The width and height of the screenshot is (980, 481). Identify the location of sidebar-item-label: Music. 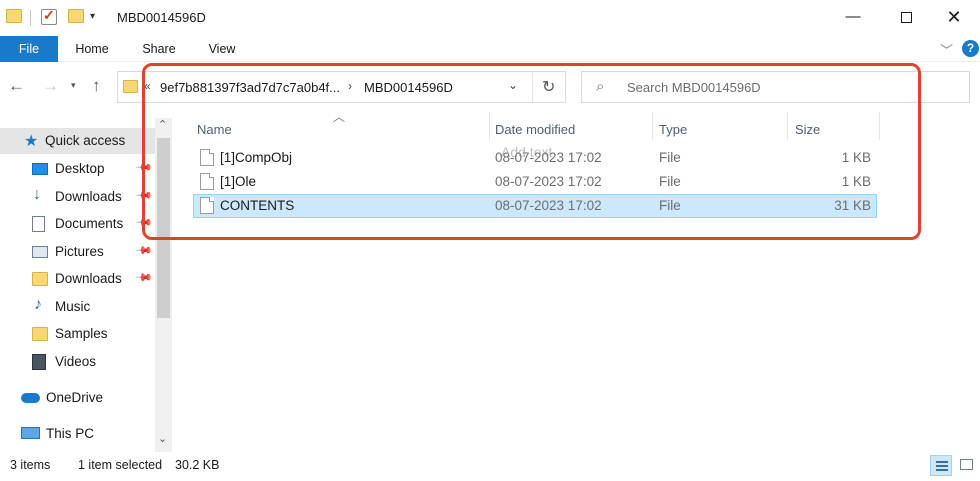
(73, 306).